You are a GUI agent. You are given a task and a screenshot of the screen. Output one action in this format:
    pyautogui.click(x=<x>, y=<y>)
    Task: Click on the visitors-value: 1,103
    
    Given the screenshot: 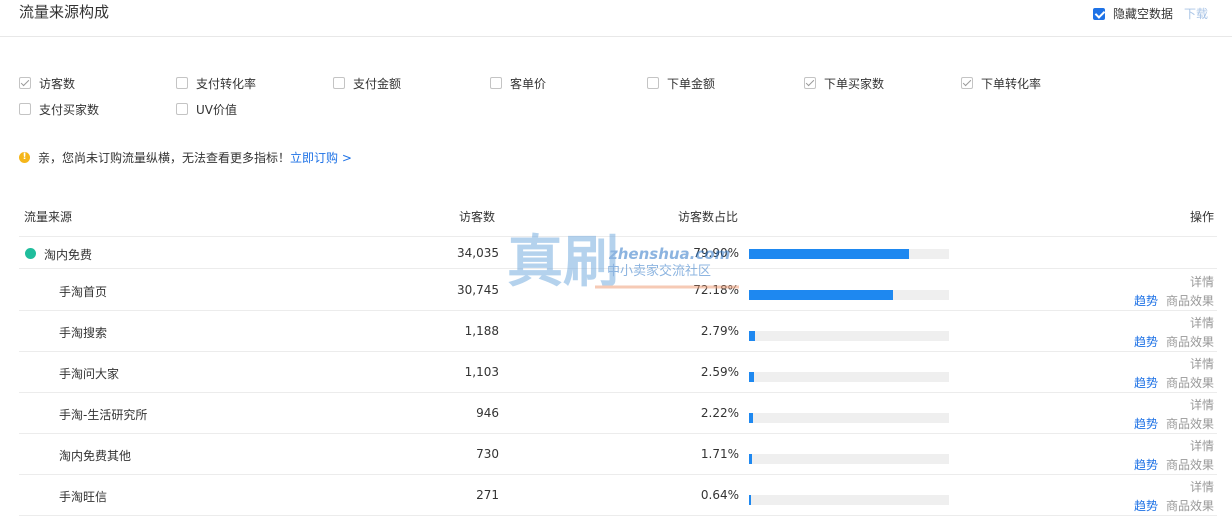 What is the action you would take?
    pyautogui.click(x=481, y=372)
    